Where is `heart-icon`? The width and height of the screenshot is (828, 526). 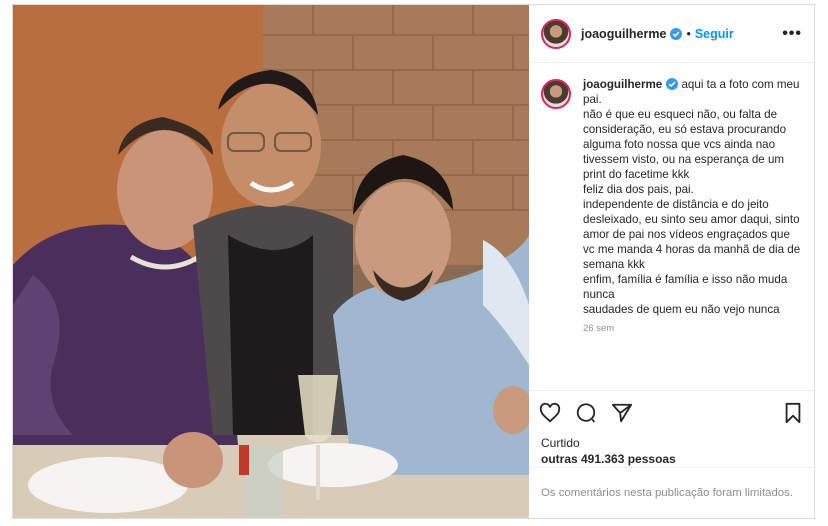 heart-icon is located at coordinates (550, 413).